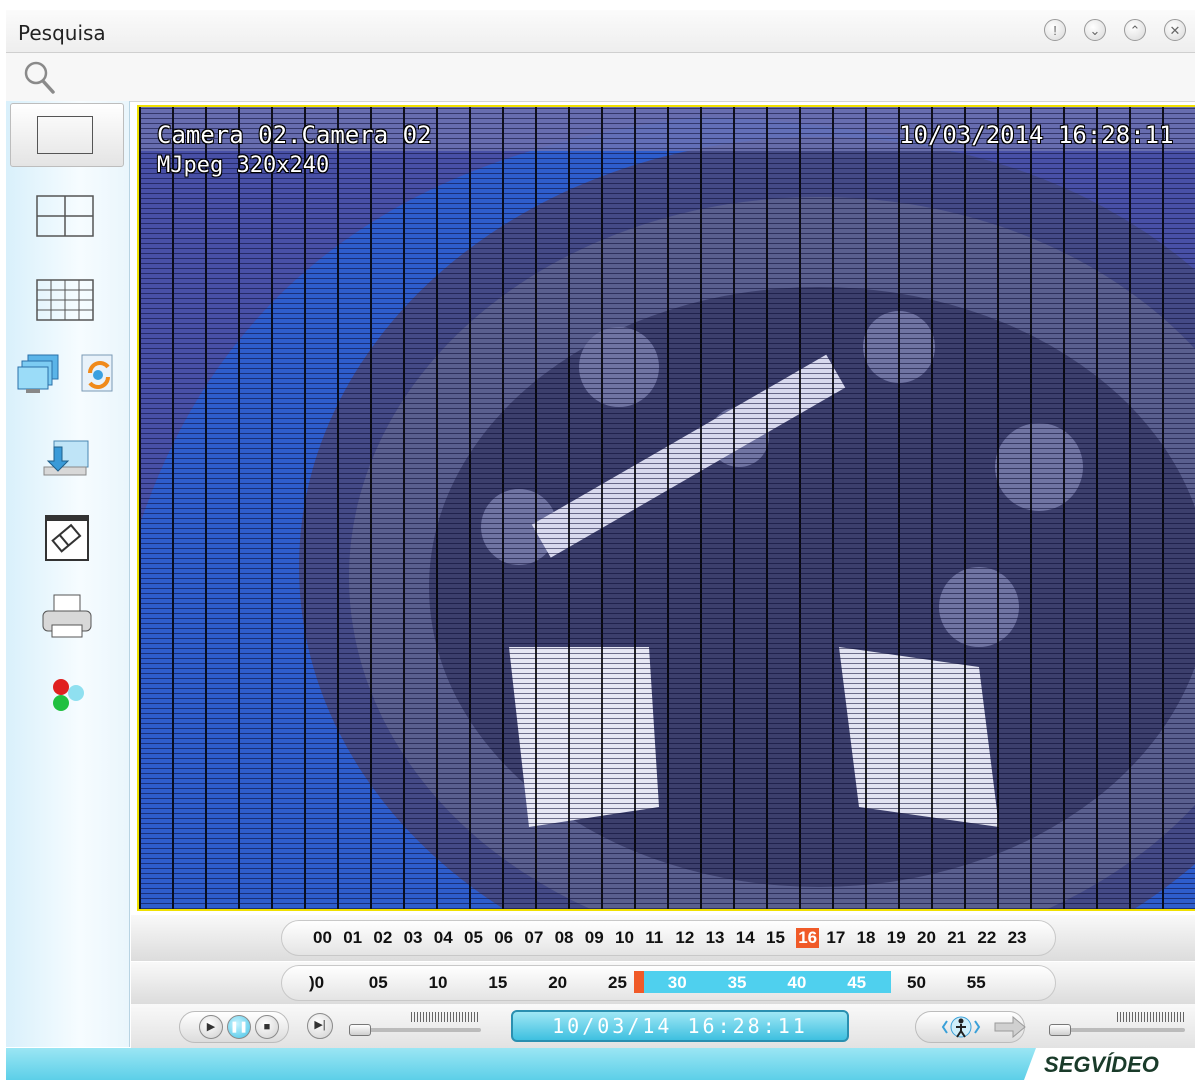 The image size is (1195, 1080). Describe the element at coordinates (737, 983) in the screenshot. I see `minute-7: 35` at that location.